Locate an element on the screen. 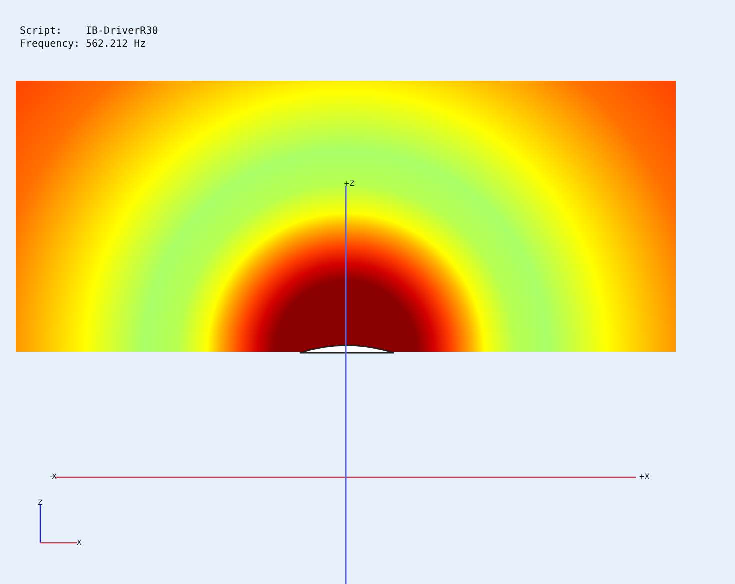 This screenshot has height=584, width=735. info-value: 562.212 Hz is located at coordinates (117, 44).